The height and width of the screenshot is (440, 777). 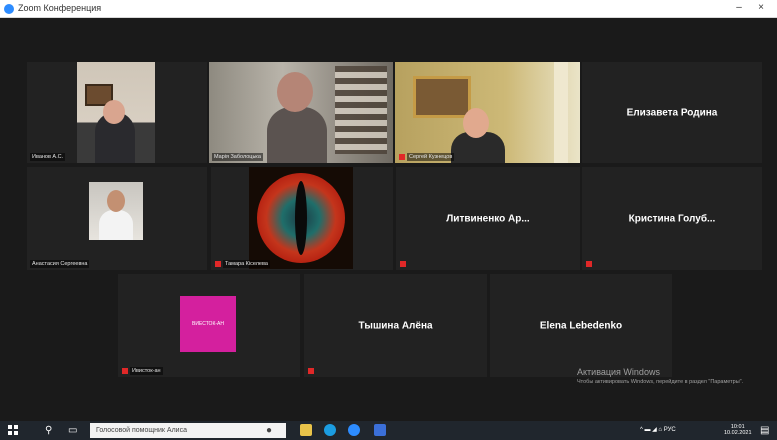 I want to click on window-title: Zoom Конференция, so click(x=60, y=8).